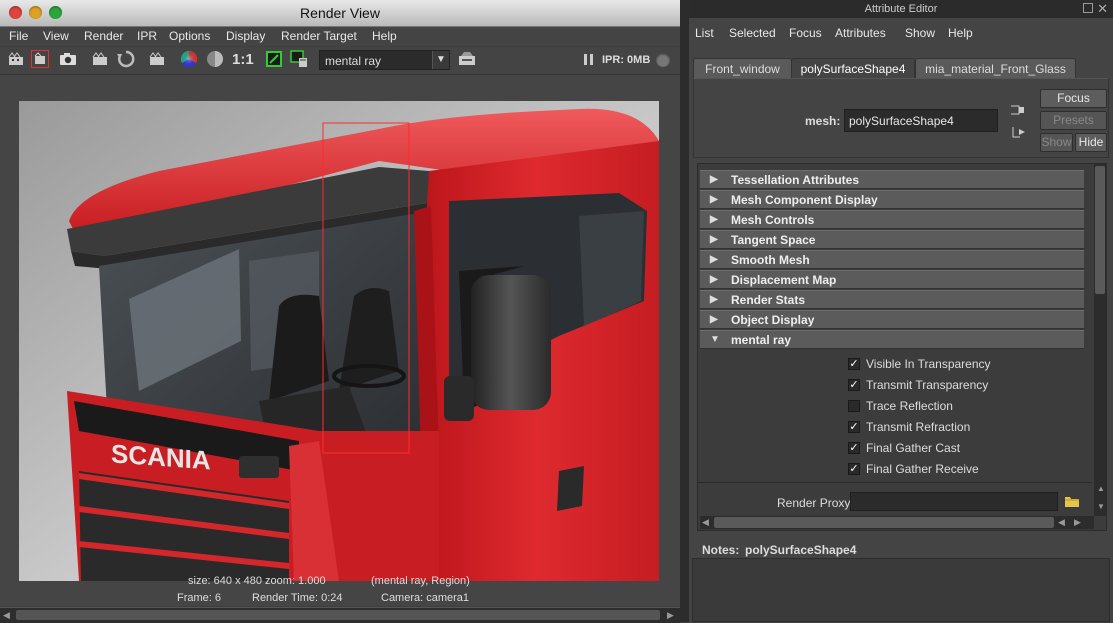 The width and height of the screenshot is (1113, 623). I want to click on render-view-horizontal-scrollbar: ◀ ▶, so click(340, 615).